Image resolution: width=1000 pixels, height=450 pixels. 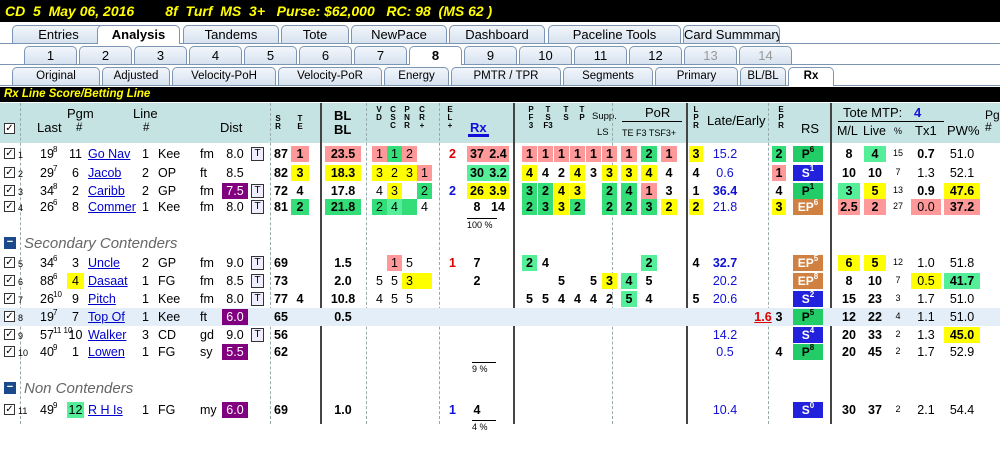 What do you see at coordinates (669, 191) in the screenshot?
I see `cell-tsf3: 3` at bounding box center [669, 191].